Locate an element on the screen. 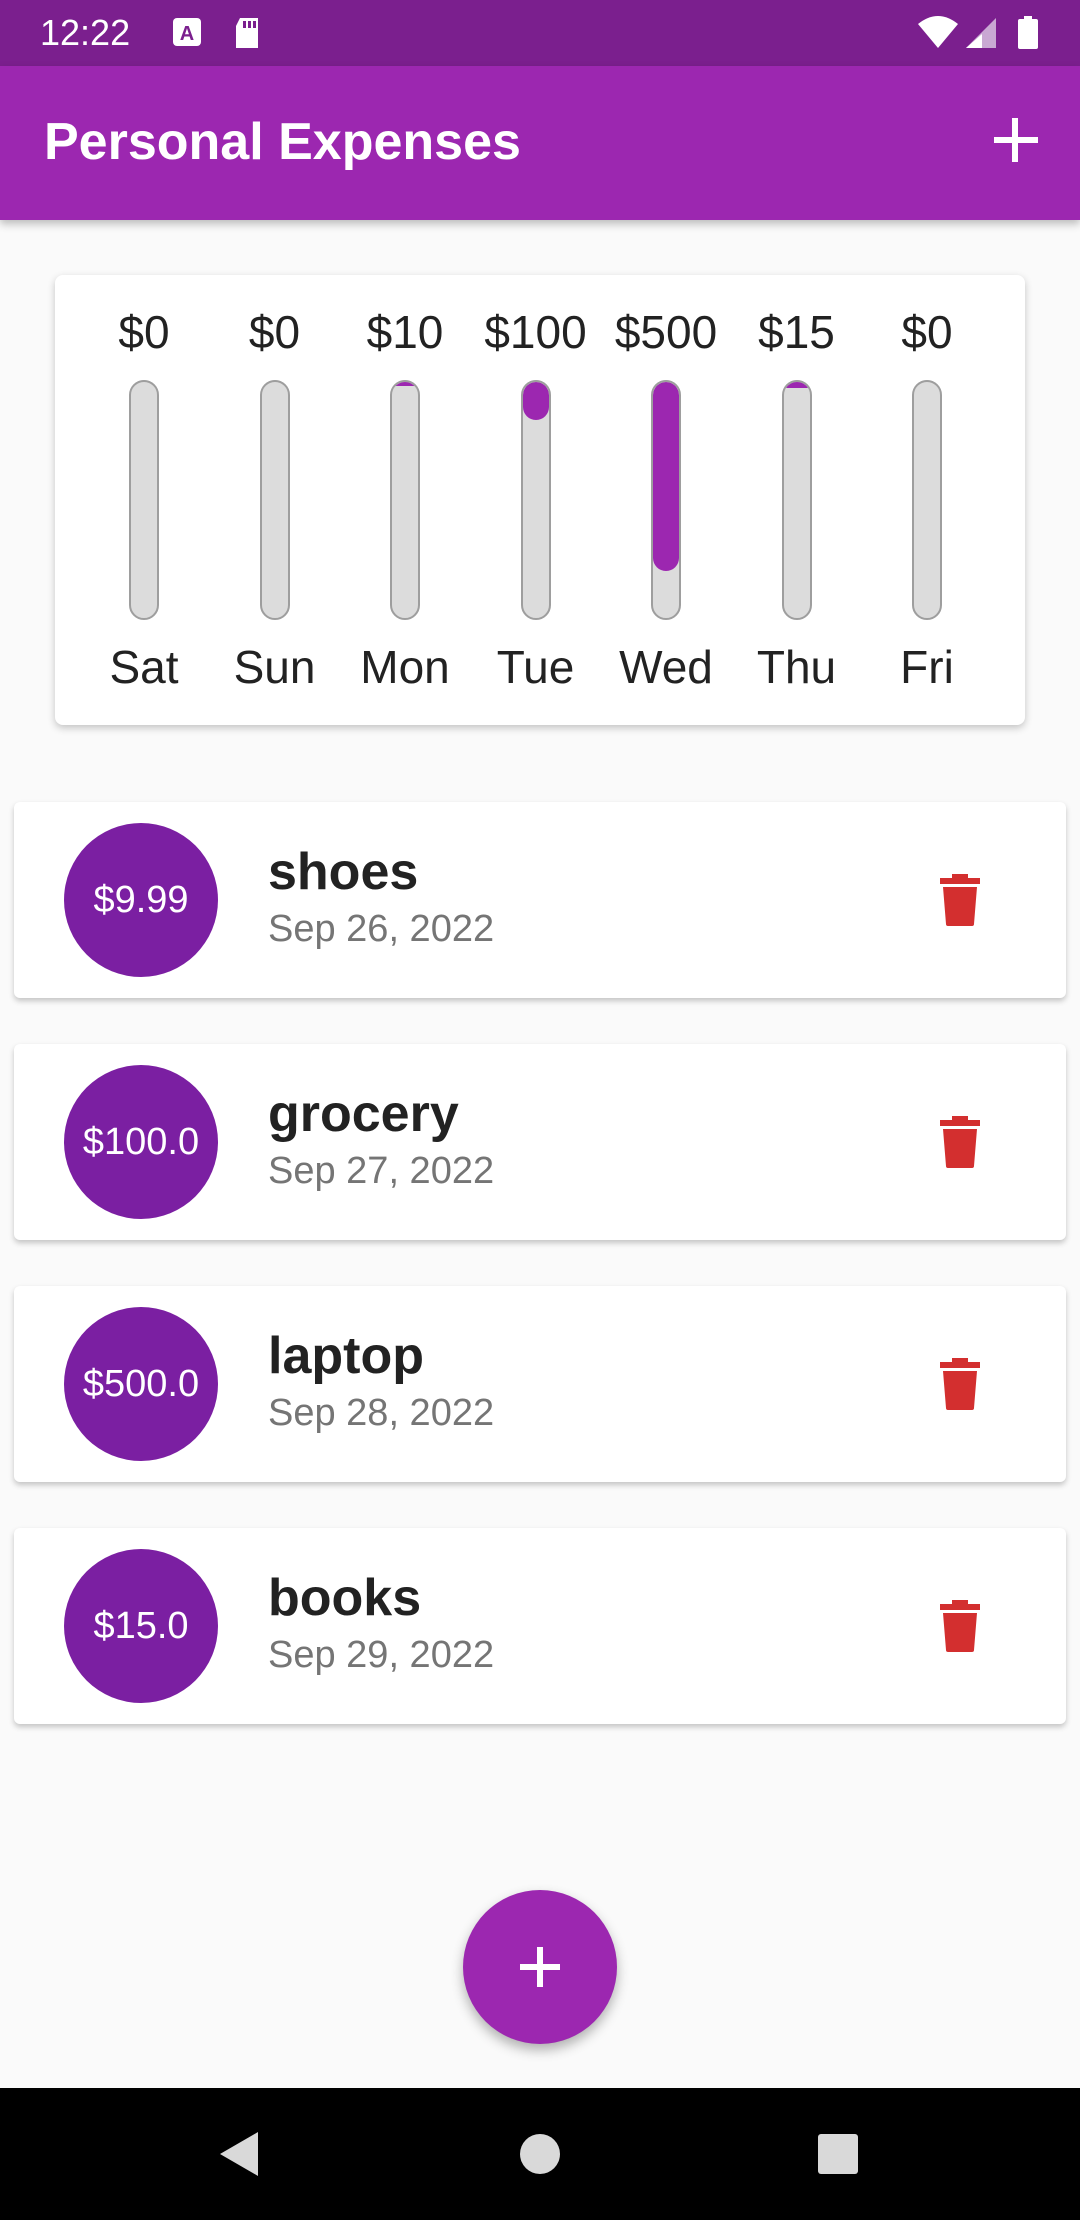 The width and height of the screenshot is (1080, 2220). transaction-date: Sep 26, 2022 is located at coordinates (381, 929).